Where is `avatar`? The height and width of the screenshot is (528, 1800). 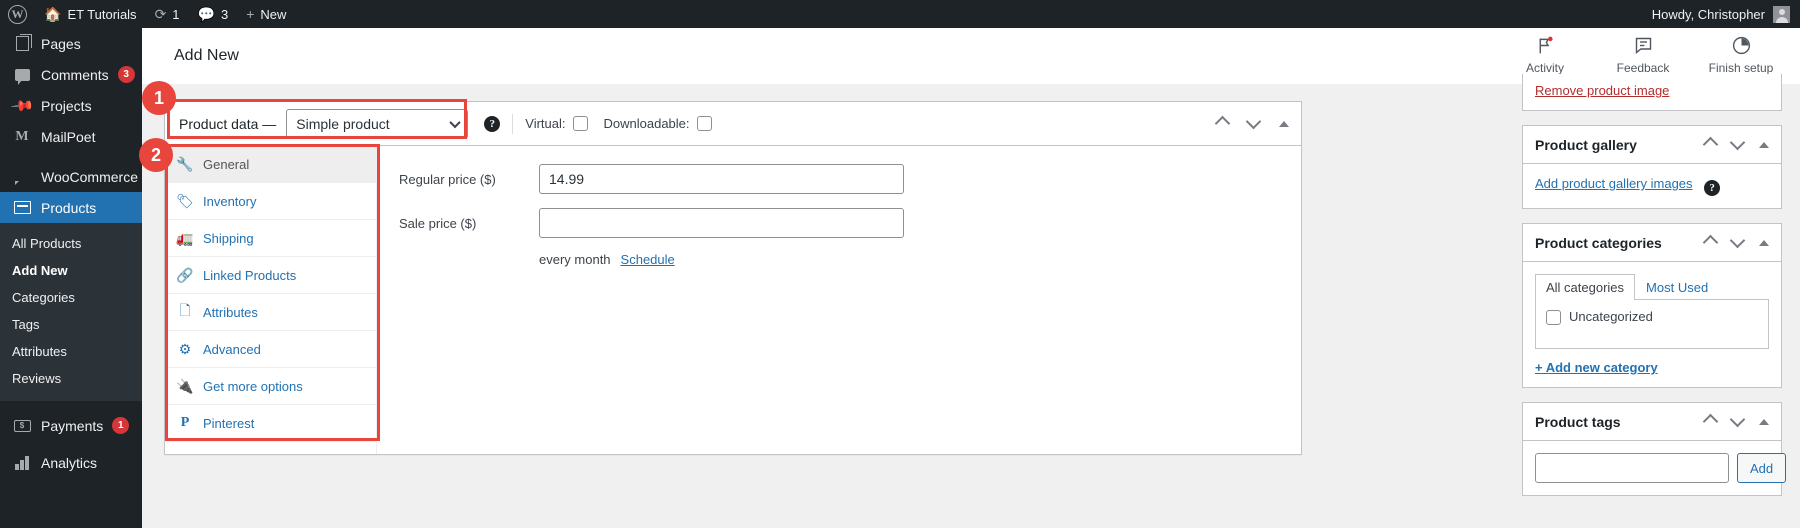 avatar is located at coordinates (1781, 14).